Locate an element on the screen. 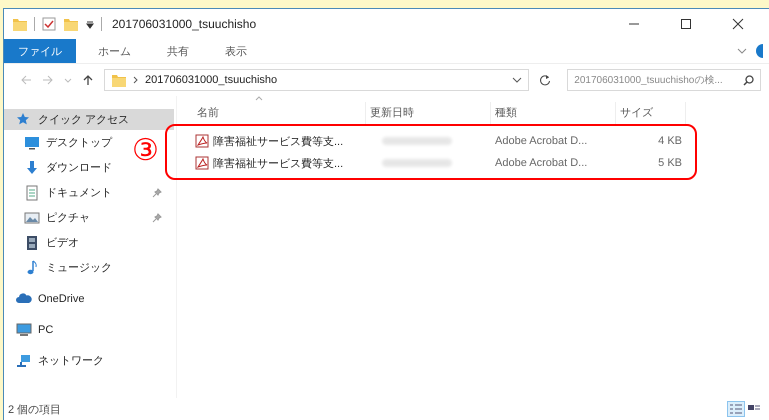 This screenshot has width=769, height=420. sidebar-item: ピクチャ is located at coordinates (89, 217).